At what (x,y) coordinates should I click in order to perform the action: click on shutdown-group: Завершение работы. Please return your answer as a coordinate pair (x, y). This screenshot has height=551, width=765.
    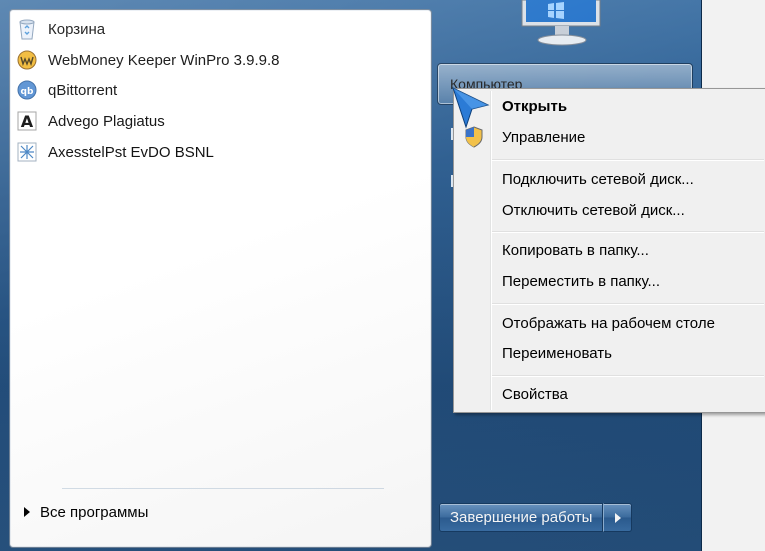
    Looking at the image, I should click on (536, 517).